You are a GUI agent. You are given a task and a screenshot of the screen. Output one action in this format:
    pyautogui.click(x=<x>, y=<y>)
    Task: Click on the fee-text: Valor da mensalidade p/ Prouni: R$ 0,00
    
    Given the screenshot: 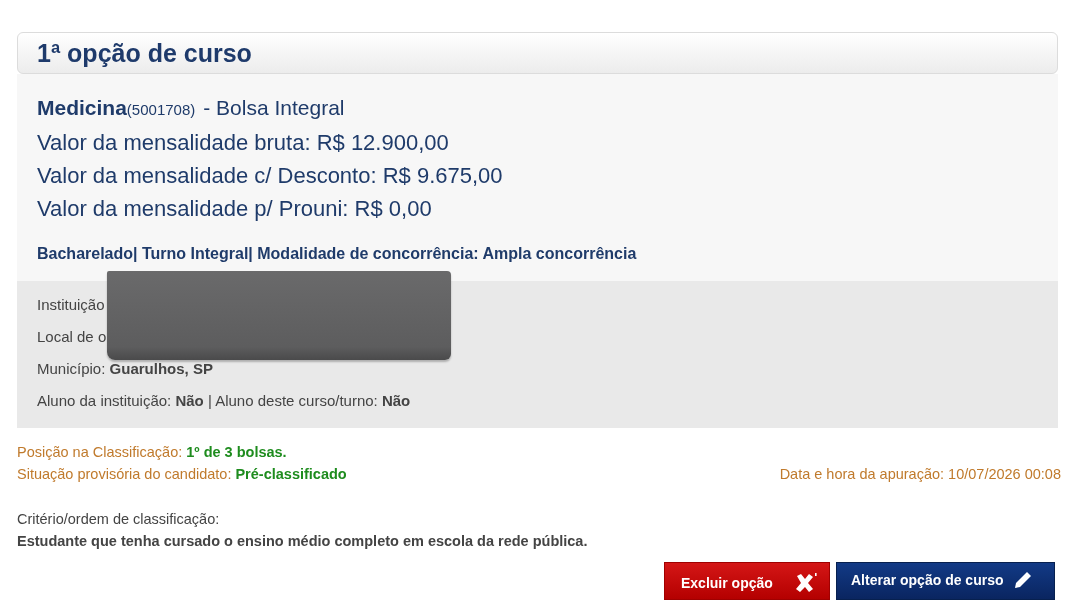 What is the action you would take?
    pyautogui.click(x=234, y=208)
    